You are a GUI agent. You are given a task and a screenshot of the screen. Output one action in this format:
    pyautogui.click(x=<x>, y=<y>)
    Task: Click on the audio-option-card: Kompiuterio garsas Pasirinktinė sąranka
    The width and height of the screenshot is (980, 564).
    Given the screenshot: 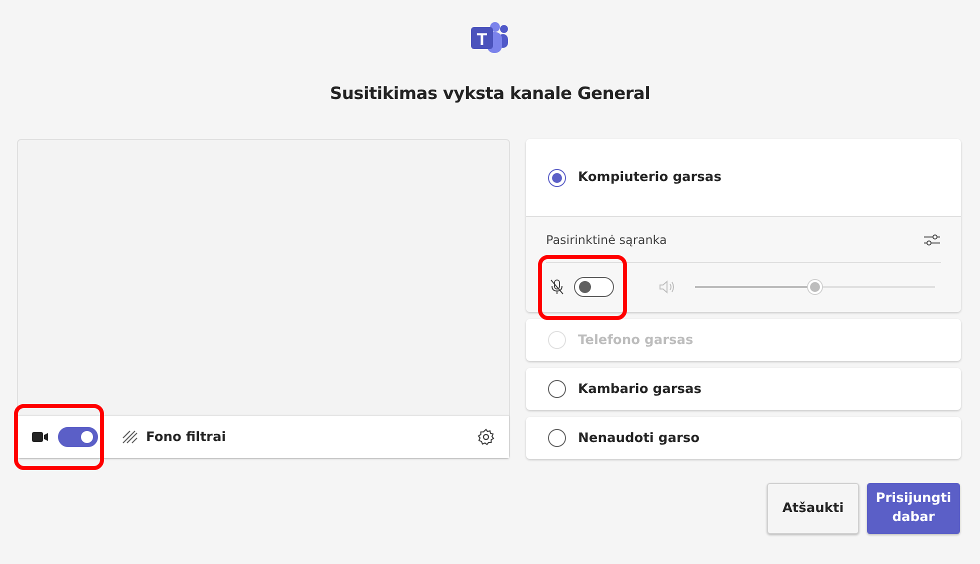 What is the action you would take?
    pyautogui.click(x=743, y=225)
    